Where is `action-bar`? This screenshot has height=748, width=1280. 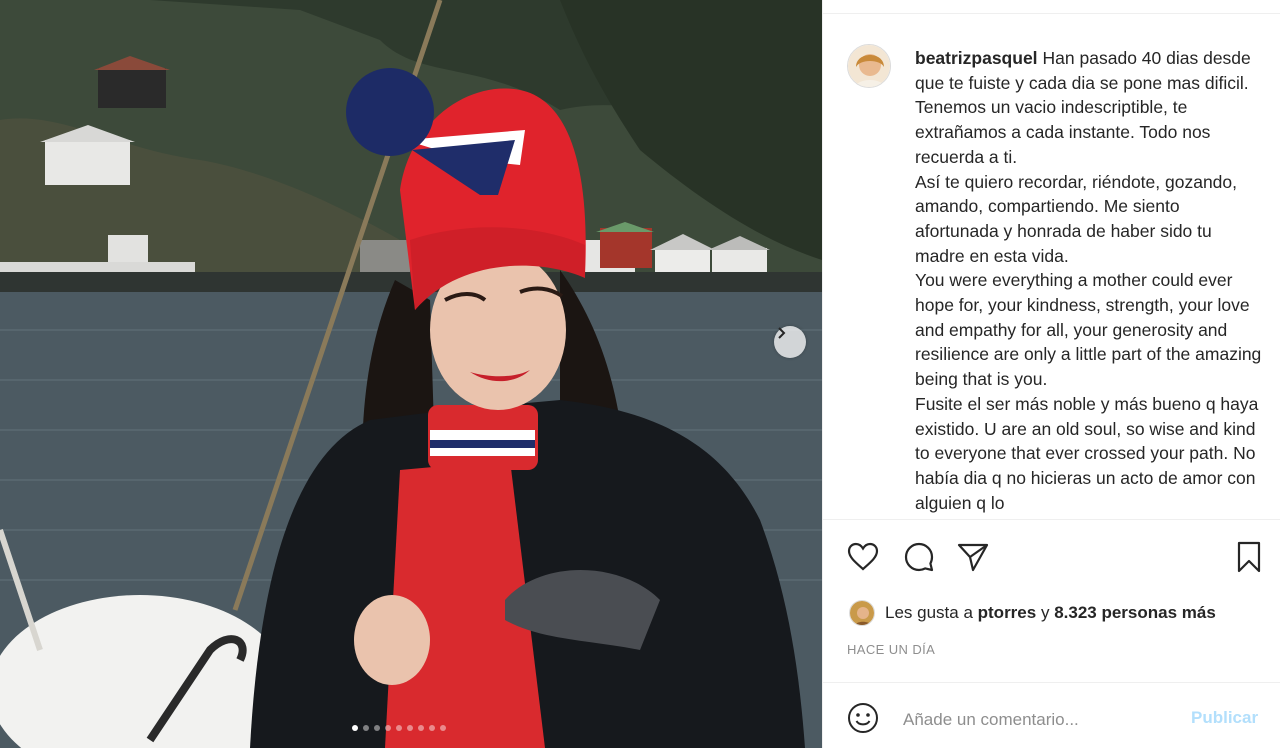 action-bar is located at coordinates (1055, 559).